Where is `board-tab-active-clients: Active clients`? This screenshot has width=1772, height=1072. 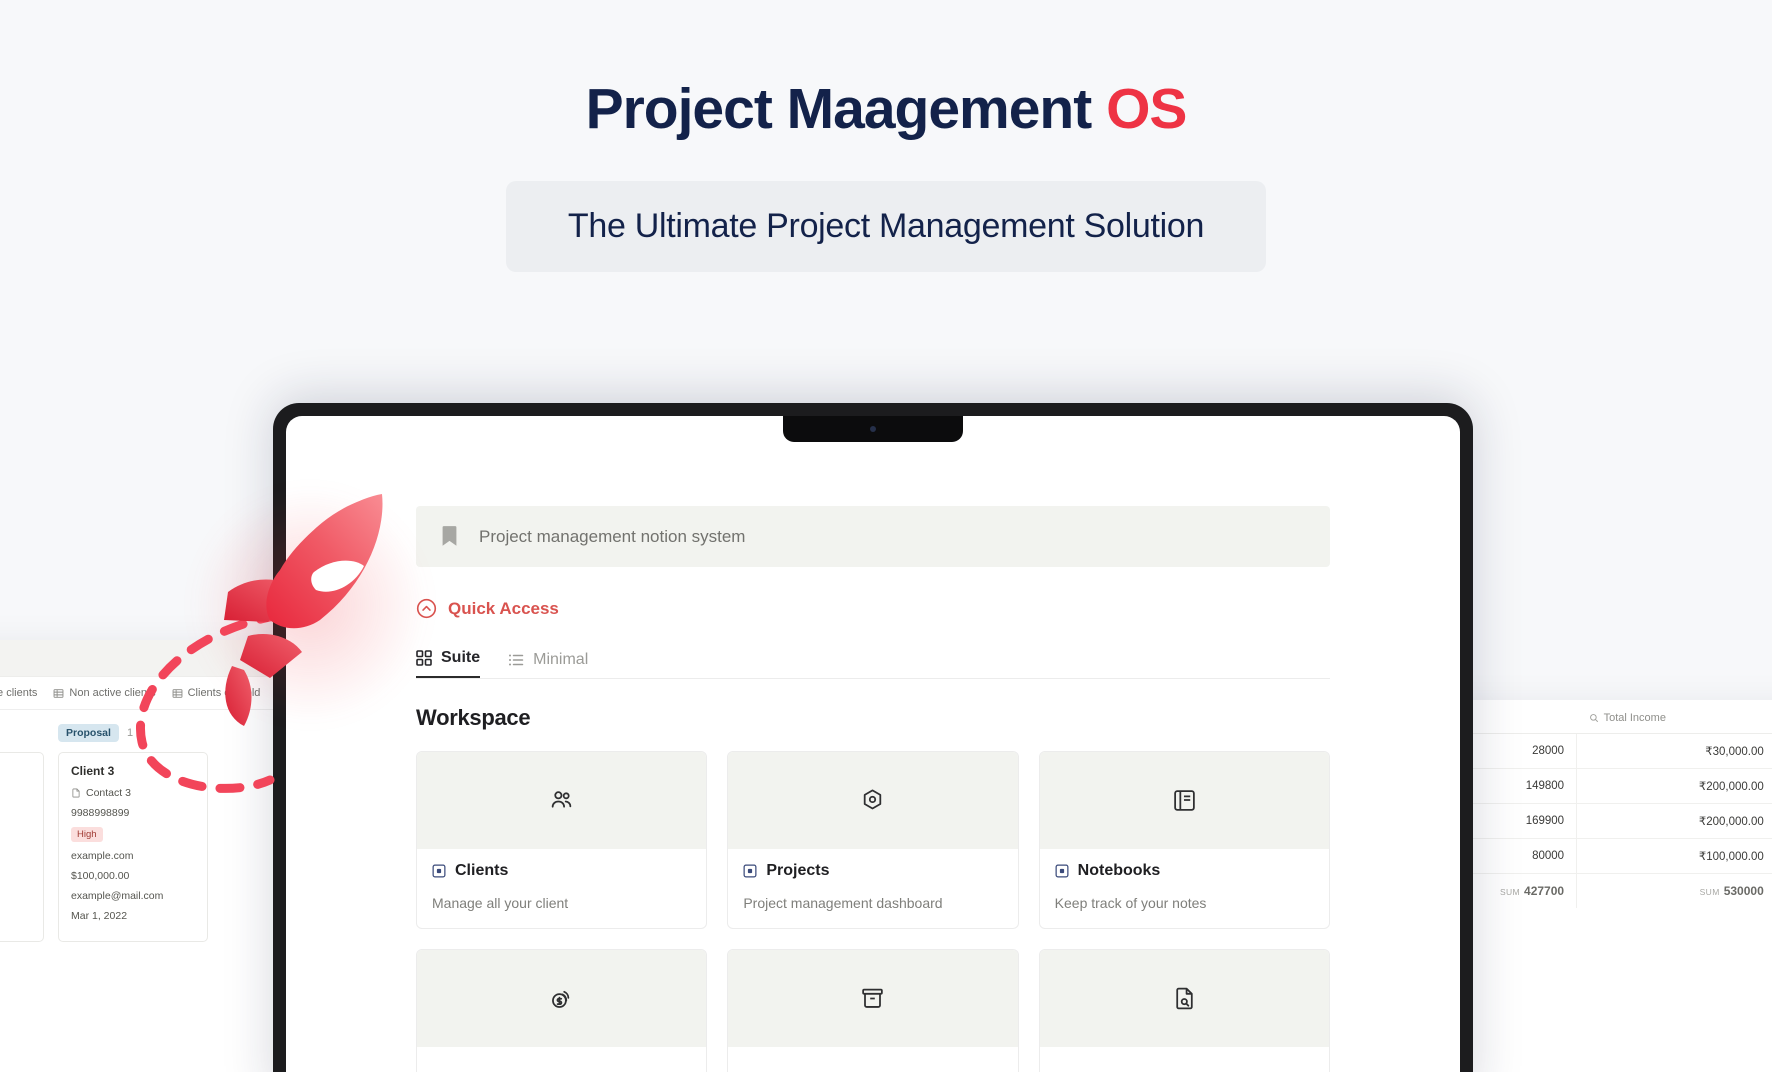
board-tab-active-clients: Active clients is located at coordinates (18, 693).